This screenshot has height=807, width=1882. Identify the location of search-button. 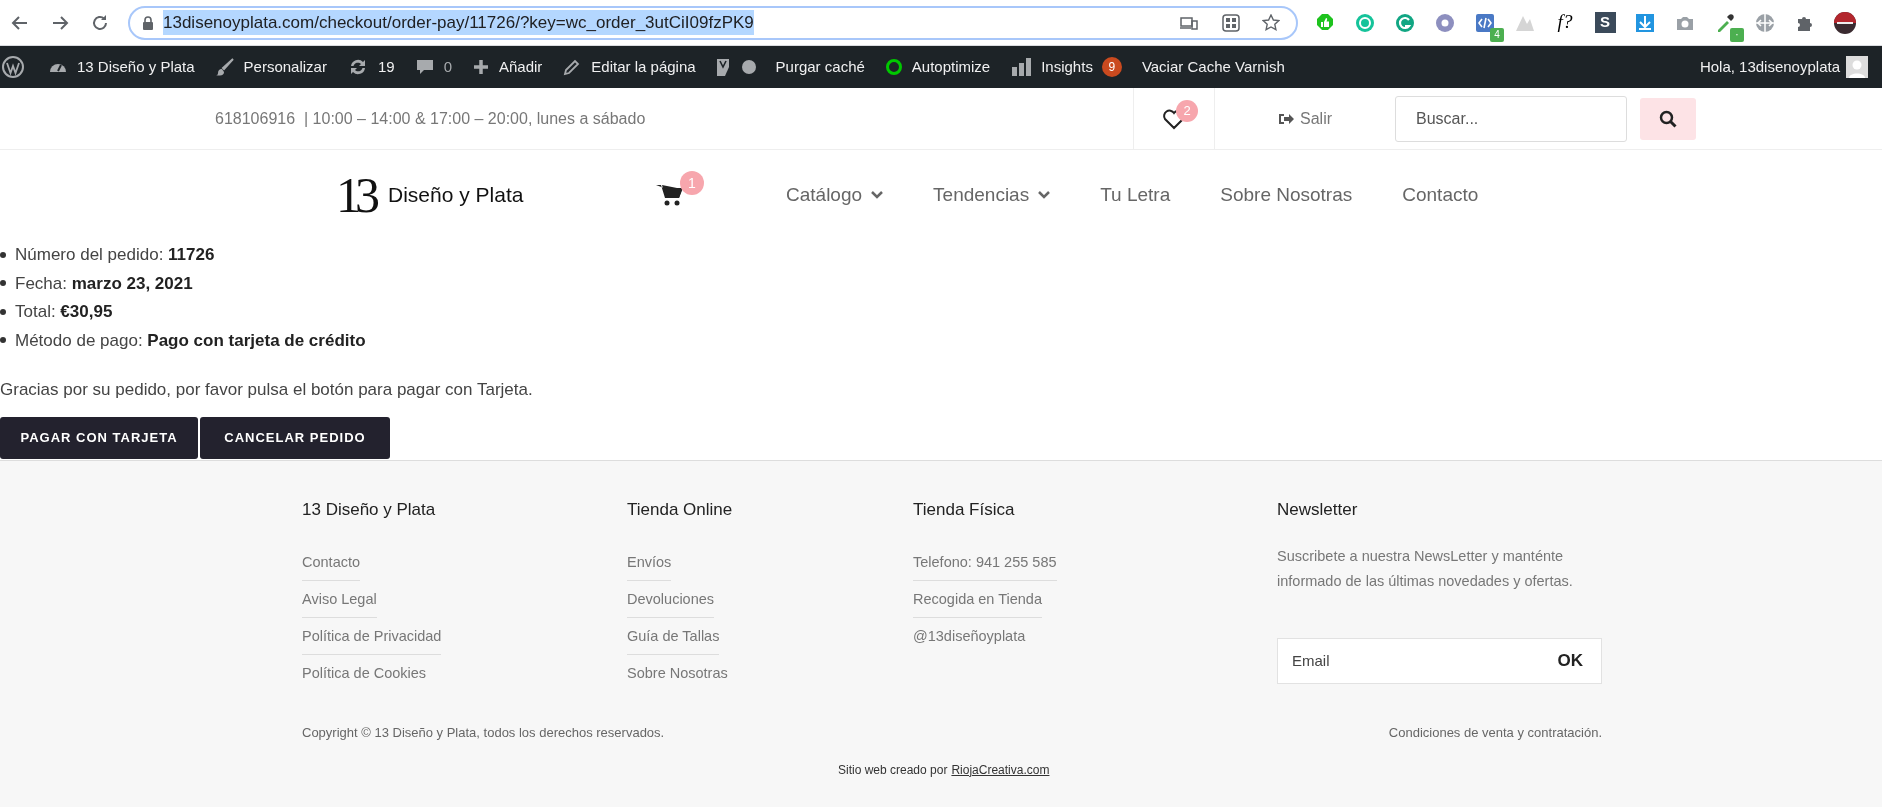
(1668, 118).